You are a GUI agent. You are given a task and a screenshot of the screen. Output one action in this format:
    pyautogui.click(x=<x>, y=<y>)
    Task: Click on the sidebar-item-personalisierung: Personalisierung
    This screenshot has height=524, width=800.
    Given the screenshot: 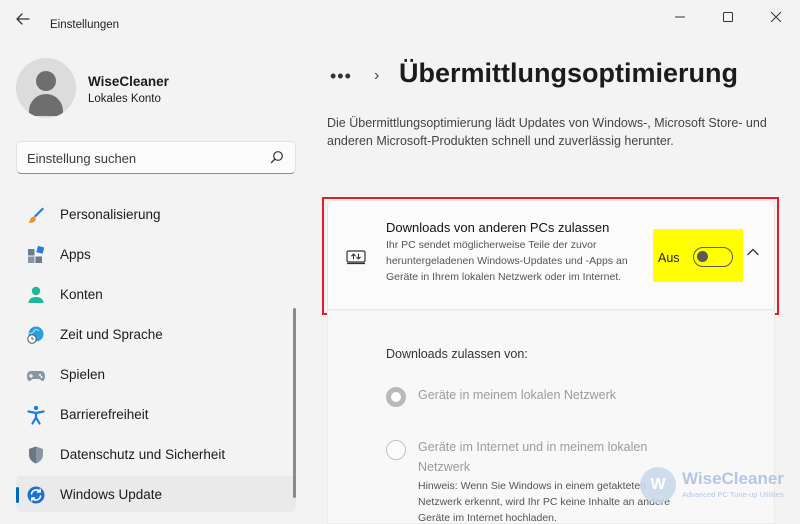 What is the action you would take?
    pyautogui.click(x=156, y=214)
    